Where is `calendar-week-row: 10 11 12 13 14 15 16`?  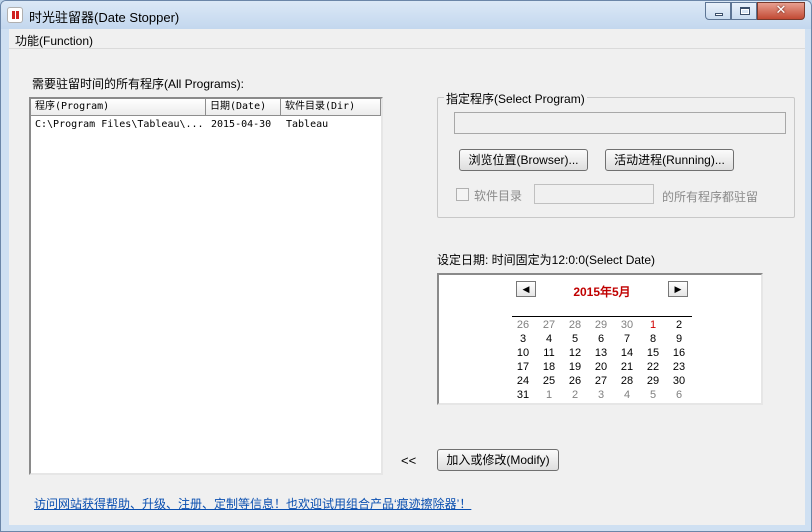 calendar-week-row: 10 11 12 13 14 15 16 is located at coordinates (601, 353).